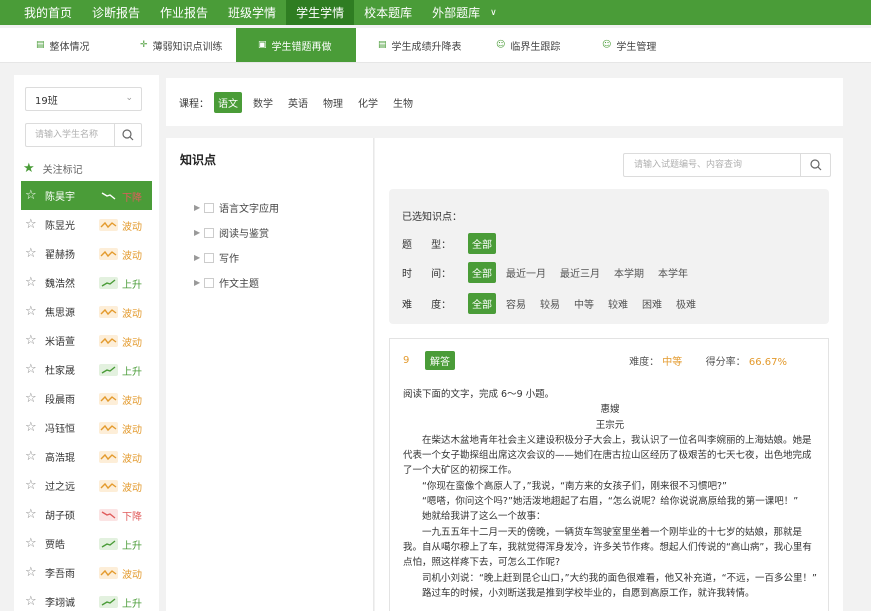  What do you see at coordinates (618, 303) in the screenshot?
I see `filter-option: 较难` at bounding box center [618, 303].